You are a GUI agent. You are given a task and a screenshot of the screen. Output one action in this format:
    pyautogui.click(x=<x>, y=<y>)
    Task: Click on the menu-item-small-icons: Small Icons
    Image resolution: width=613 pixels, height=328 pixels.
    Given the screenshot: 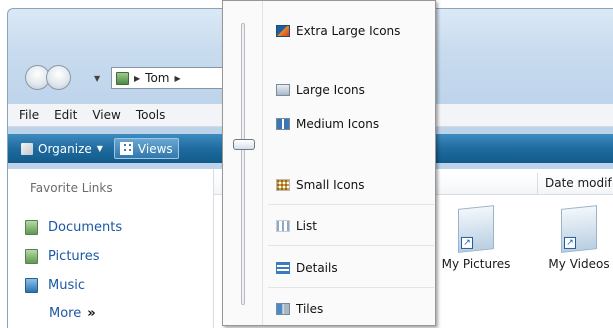 What is the action you would take?
    pyautogui.click(x=350, y=185)
    